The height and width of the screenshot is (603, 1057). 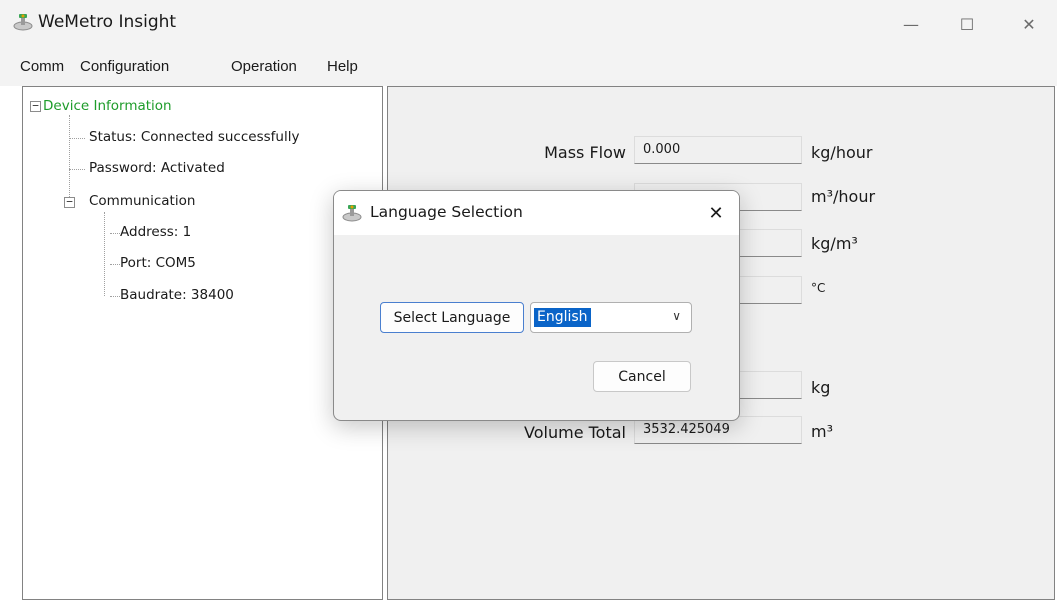 What do you see at coordinates (158, 263) in the screenshot?
I see `tree-node-port: Port: COM5` at bounding box center [158, 263].